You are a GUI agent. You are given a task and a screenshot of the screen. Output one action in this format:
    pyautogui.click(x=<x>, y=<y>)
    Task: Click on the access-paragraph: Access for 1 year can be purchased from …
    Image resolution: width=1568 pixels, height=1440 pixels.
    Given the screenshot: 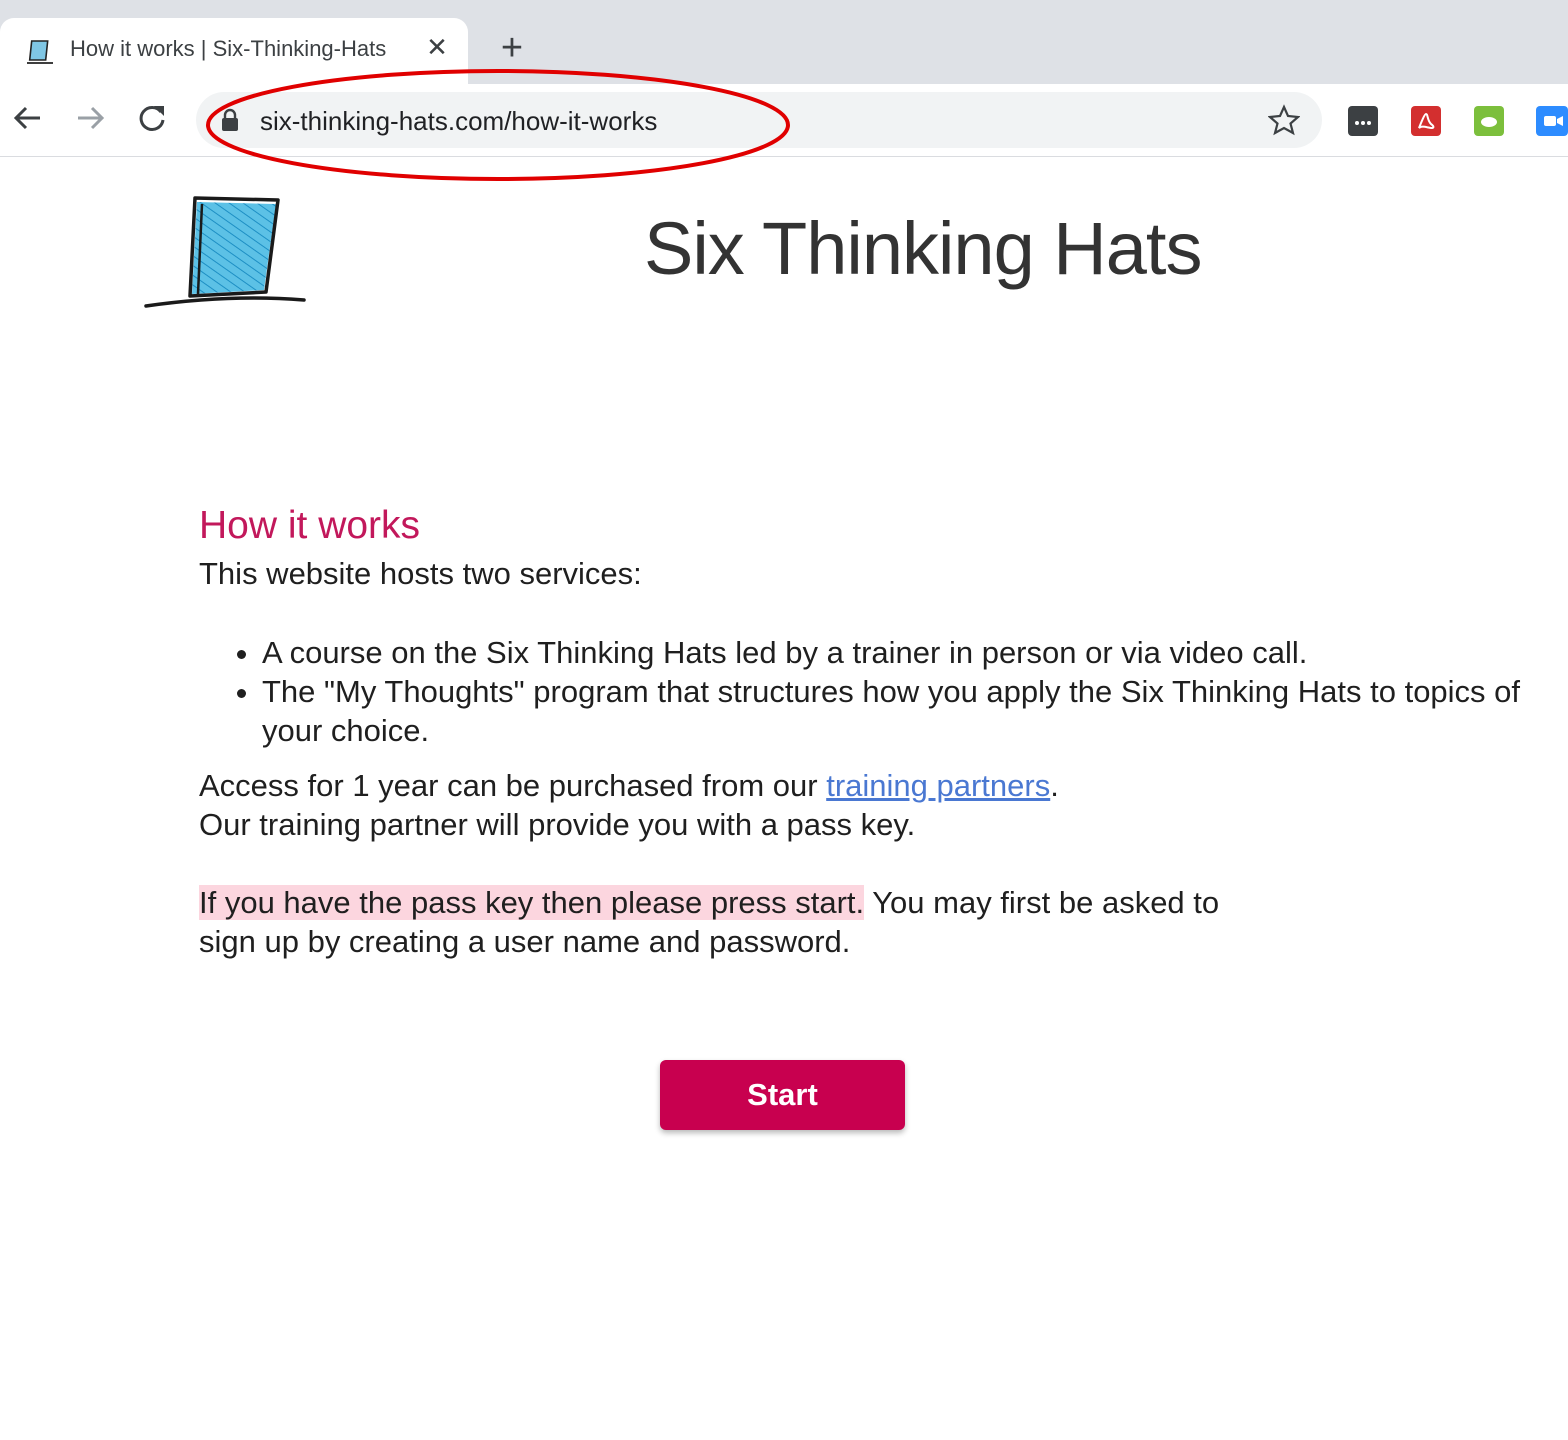 What is the action you would take?
    pyautogui.click(x=869, y=805)
    